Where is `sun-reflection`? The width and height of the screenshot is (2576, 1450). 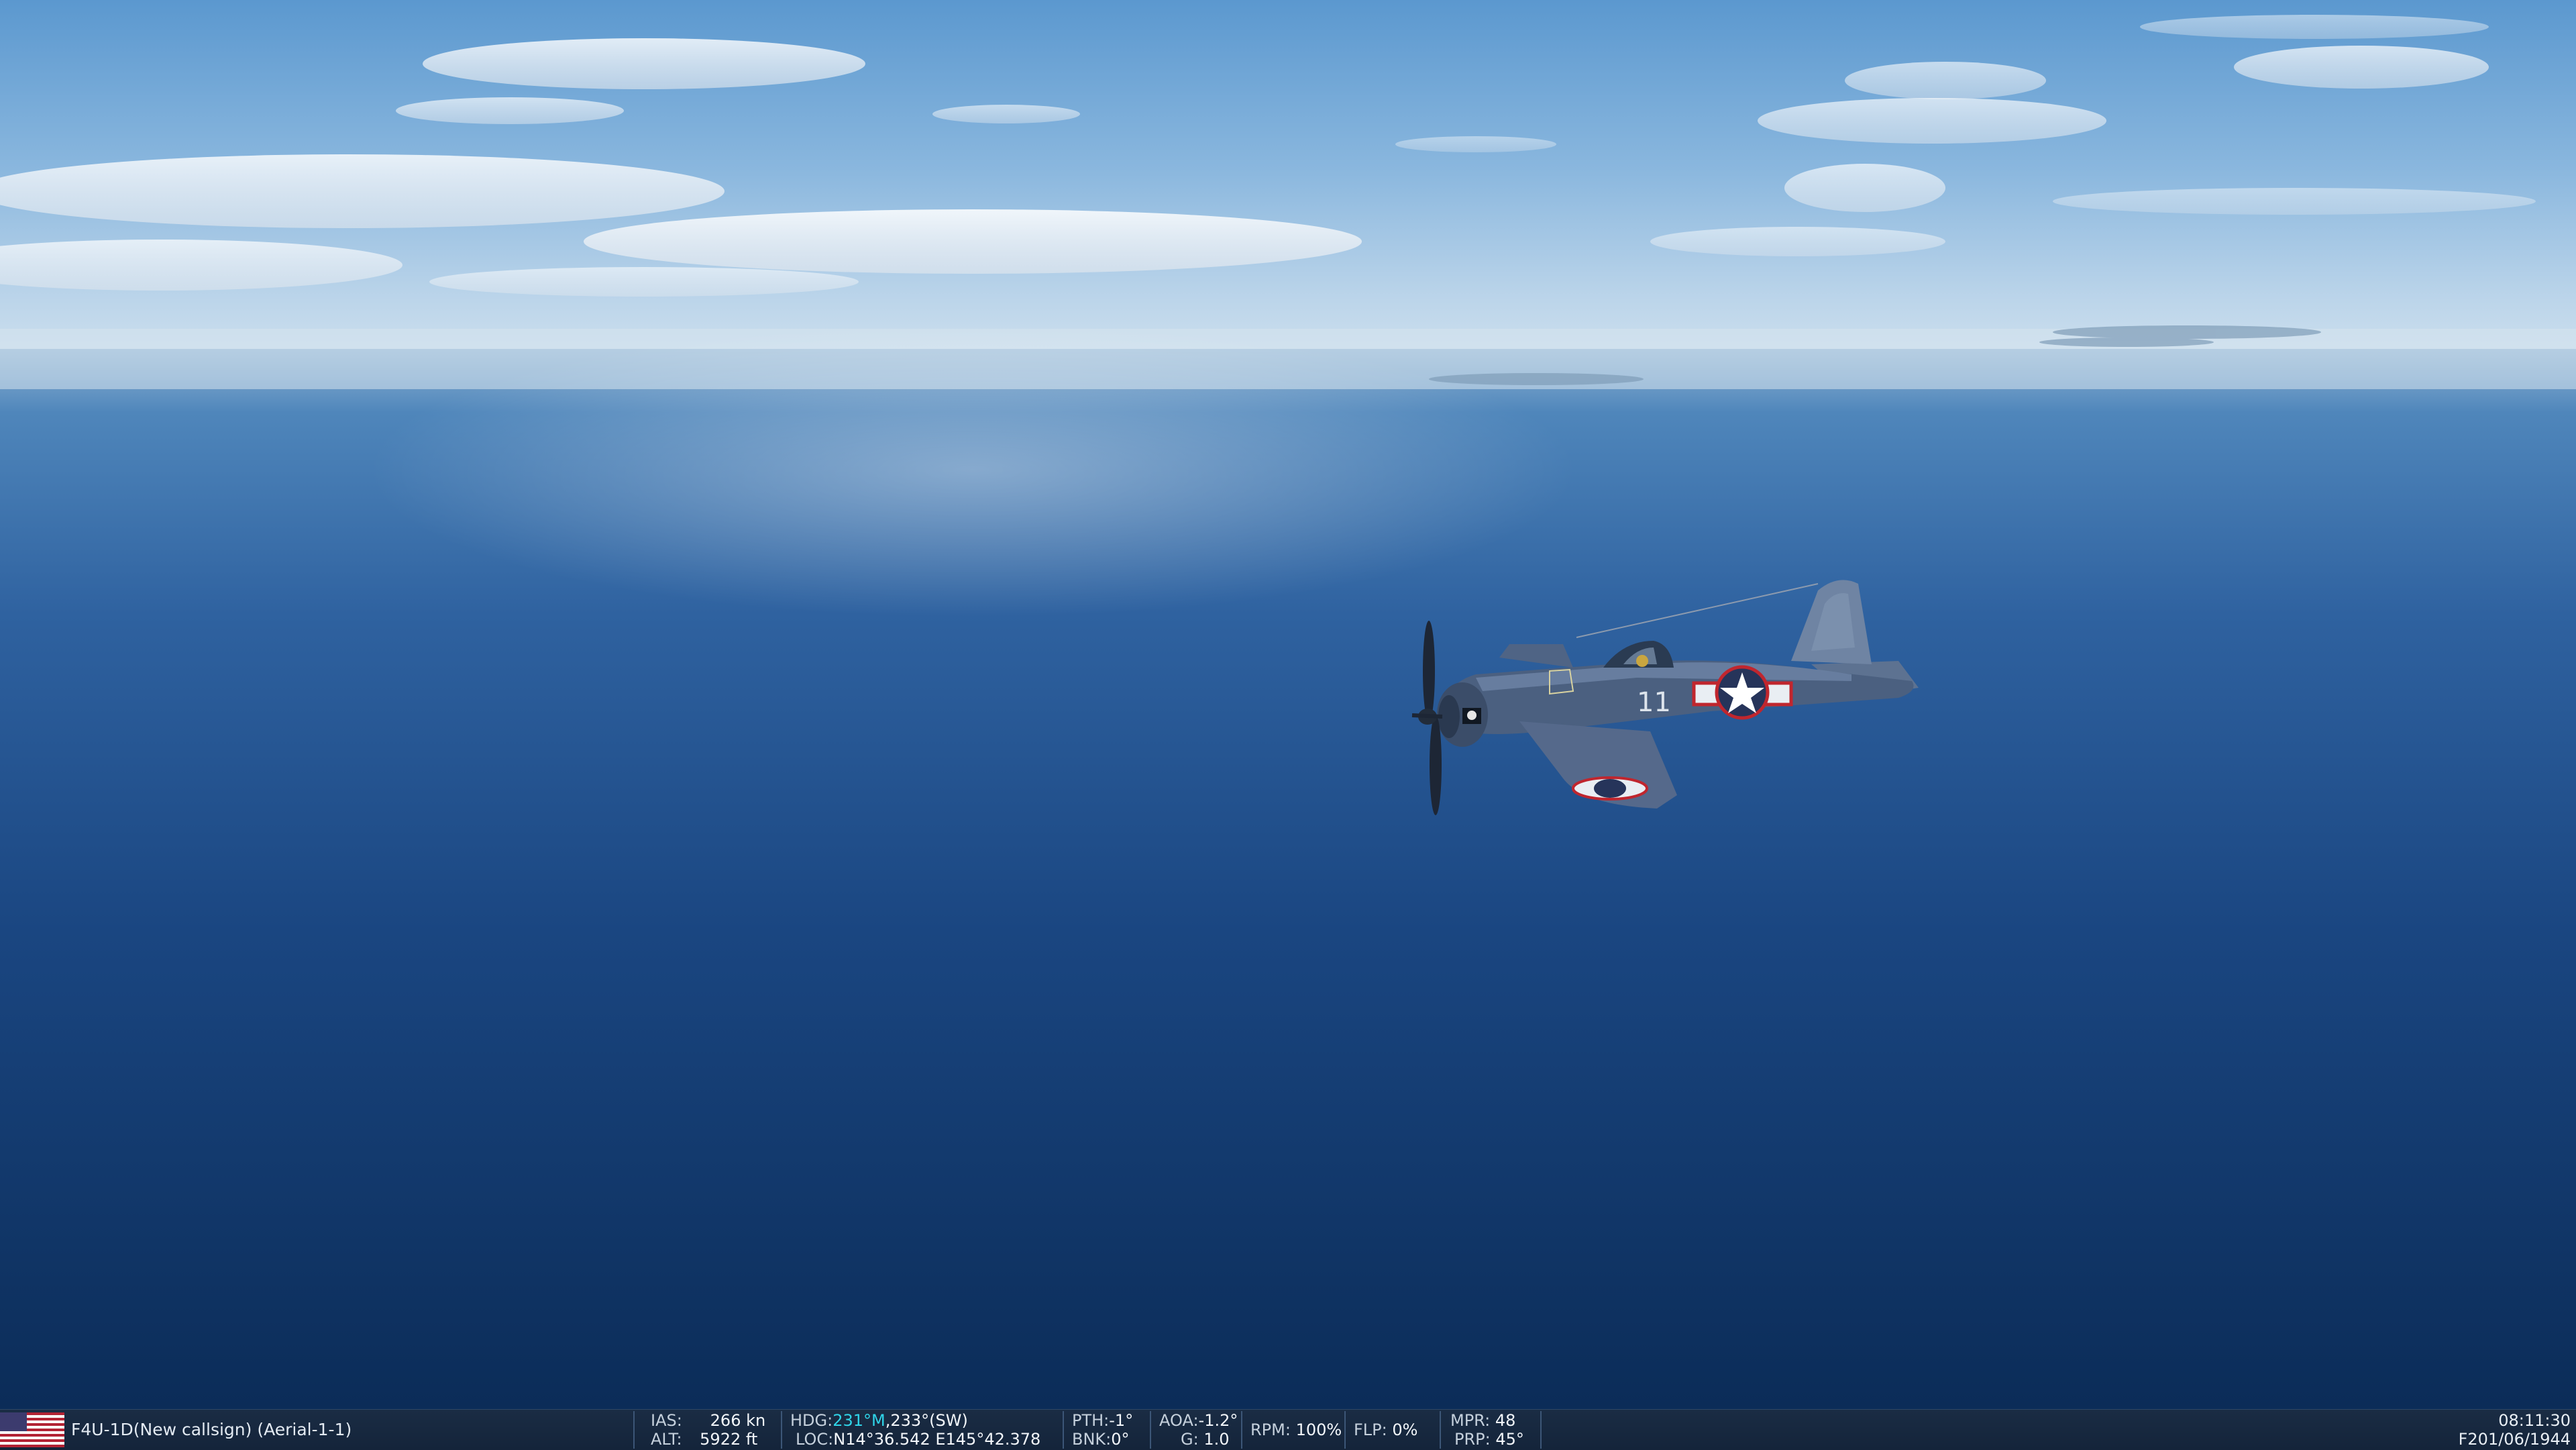 sun-reflection is located at coordinates (972, 469).